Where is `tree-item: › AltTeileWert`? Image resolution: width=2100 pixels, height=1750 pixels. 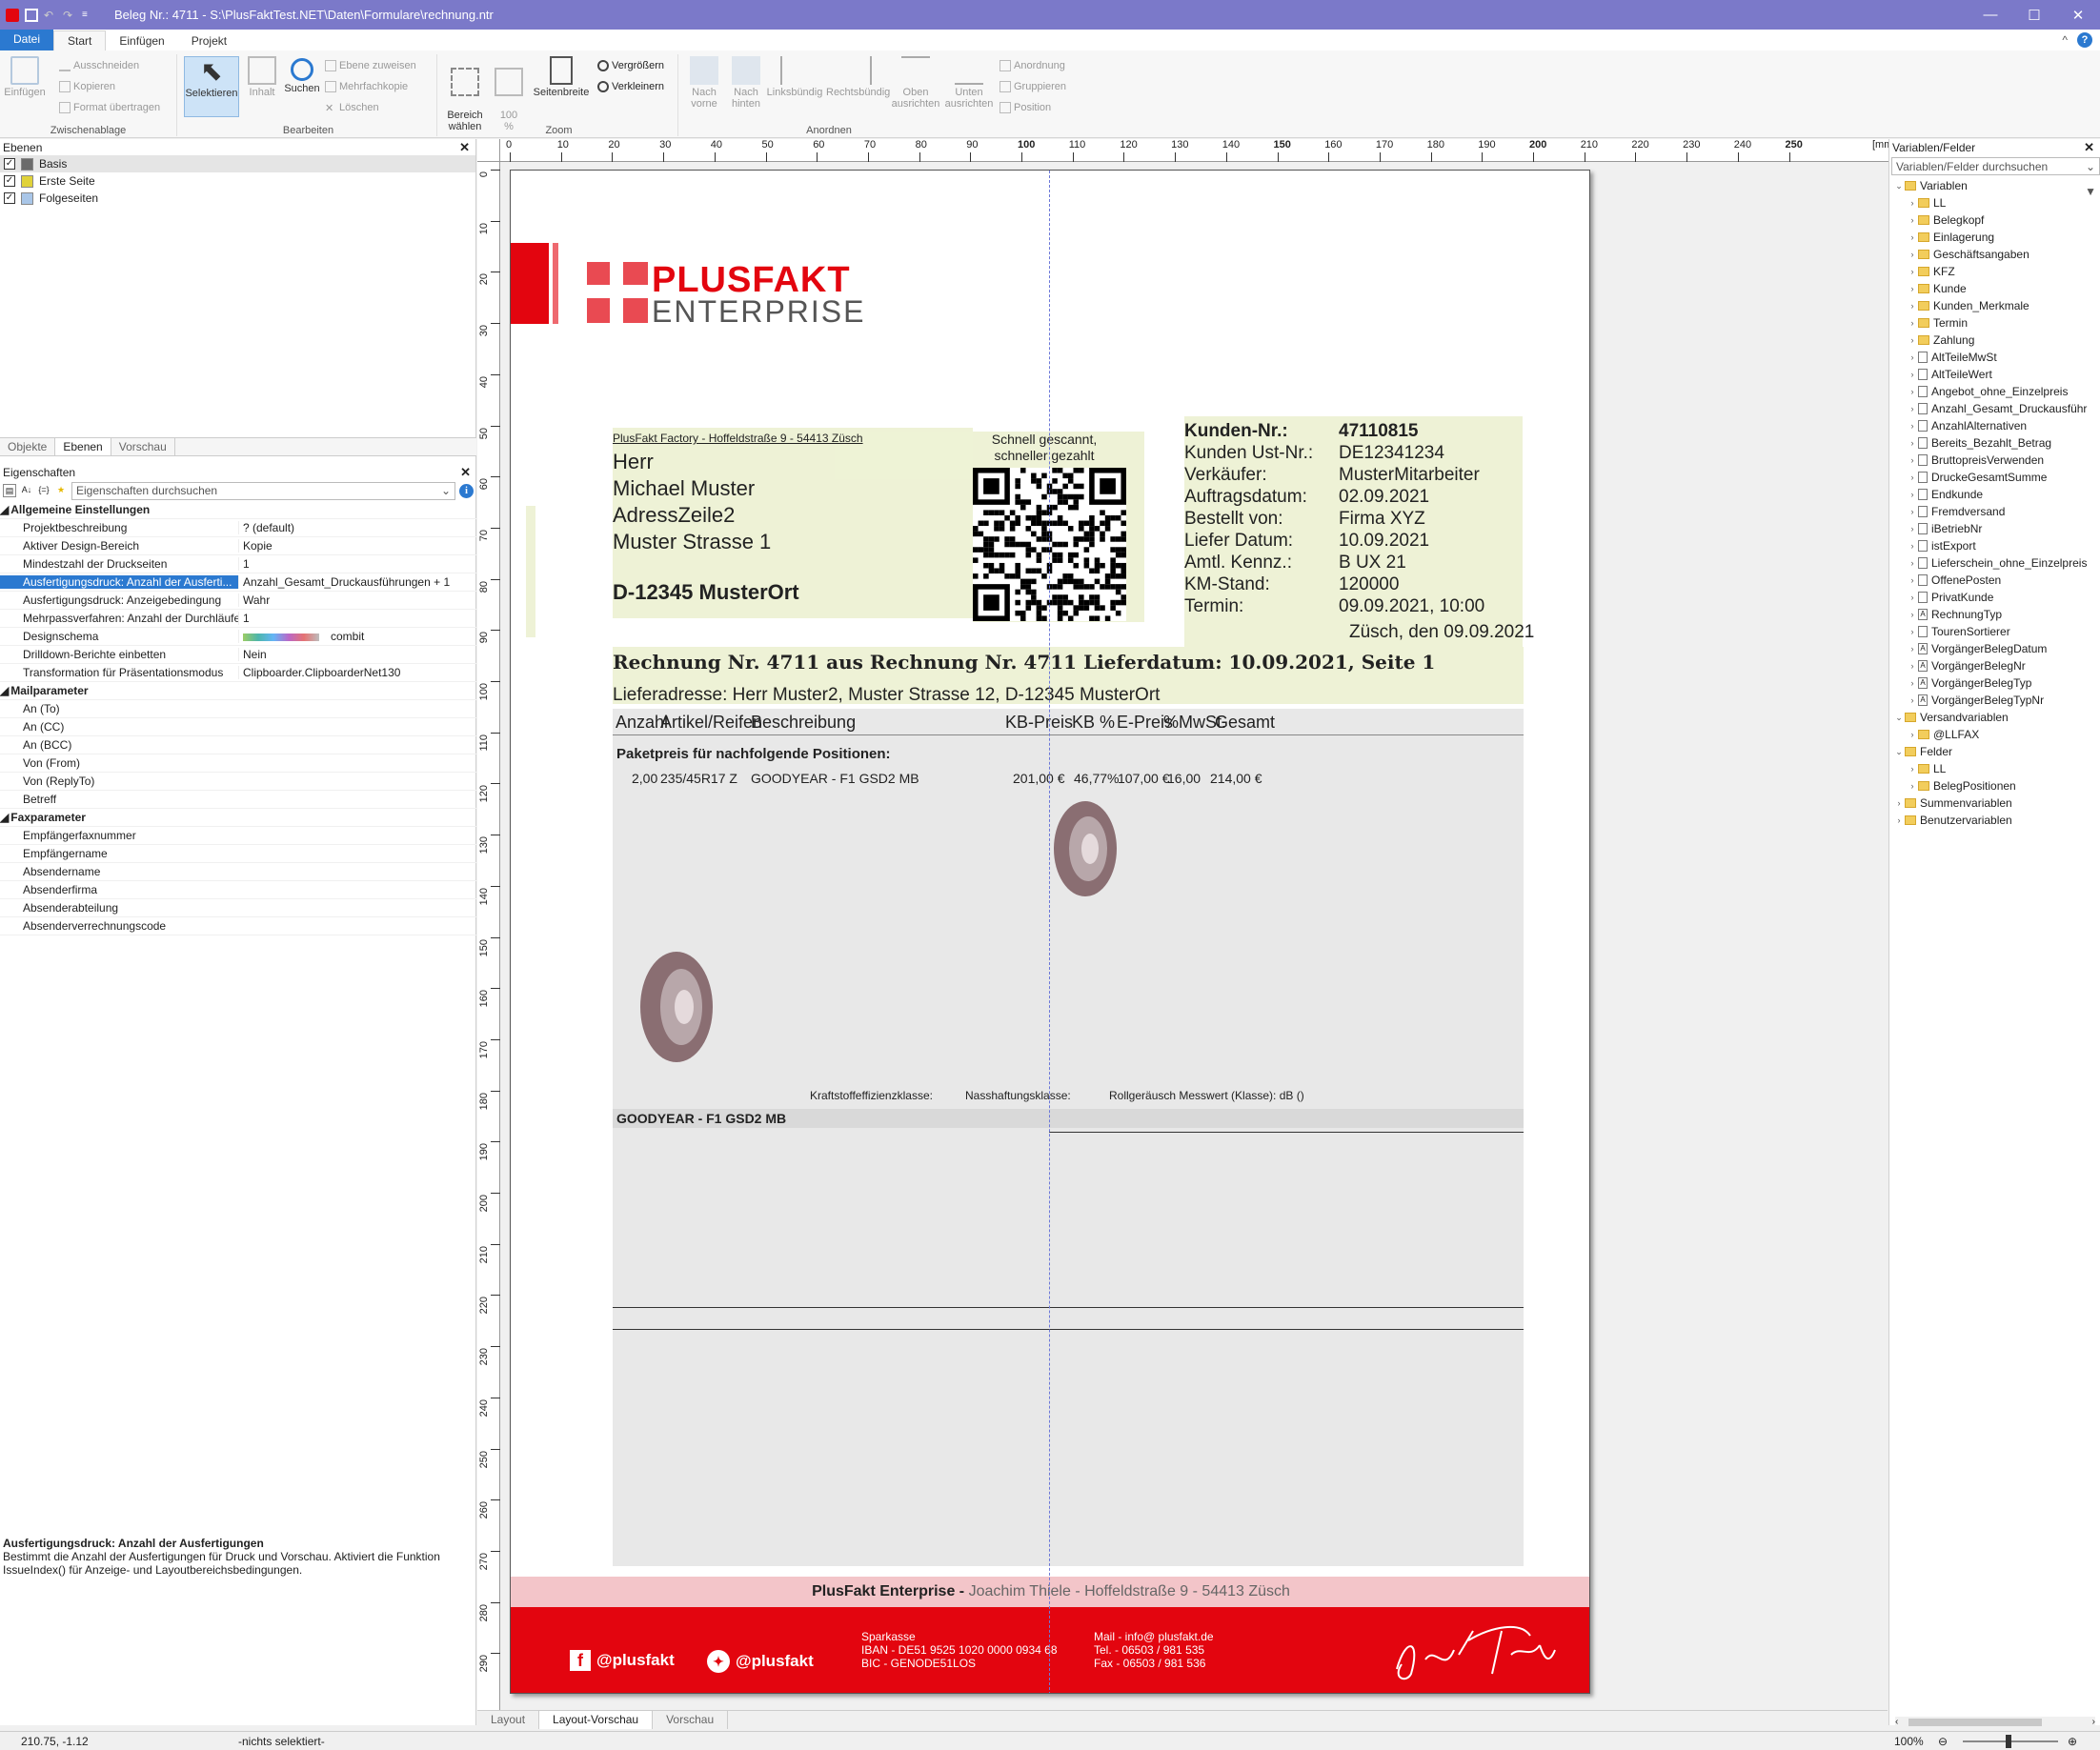 tree-item: › AltTeileWert is located at coordinates (1994, 375).